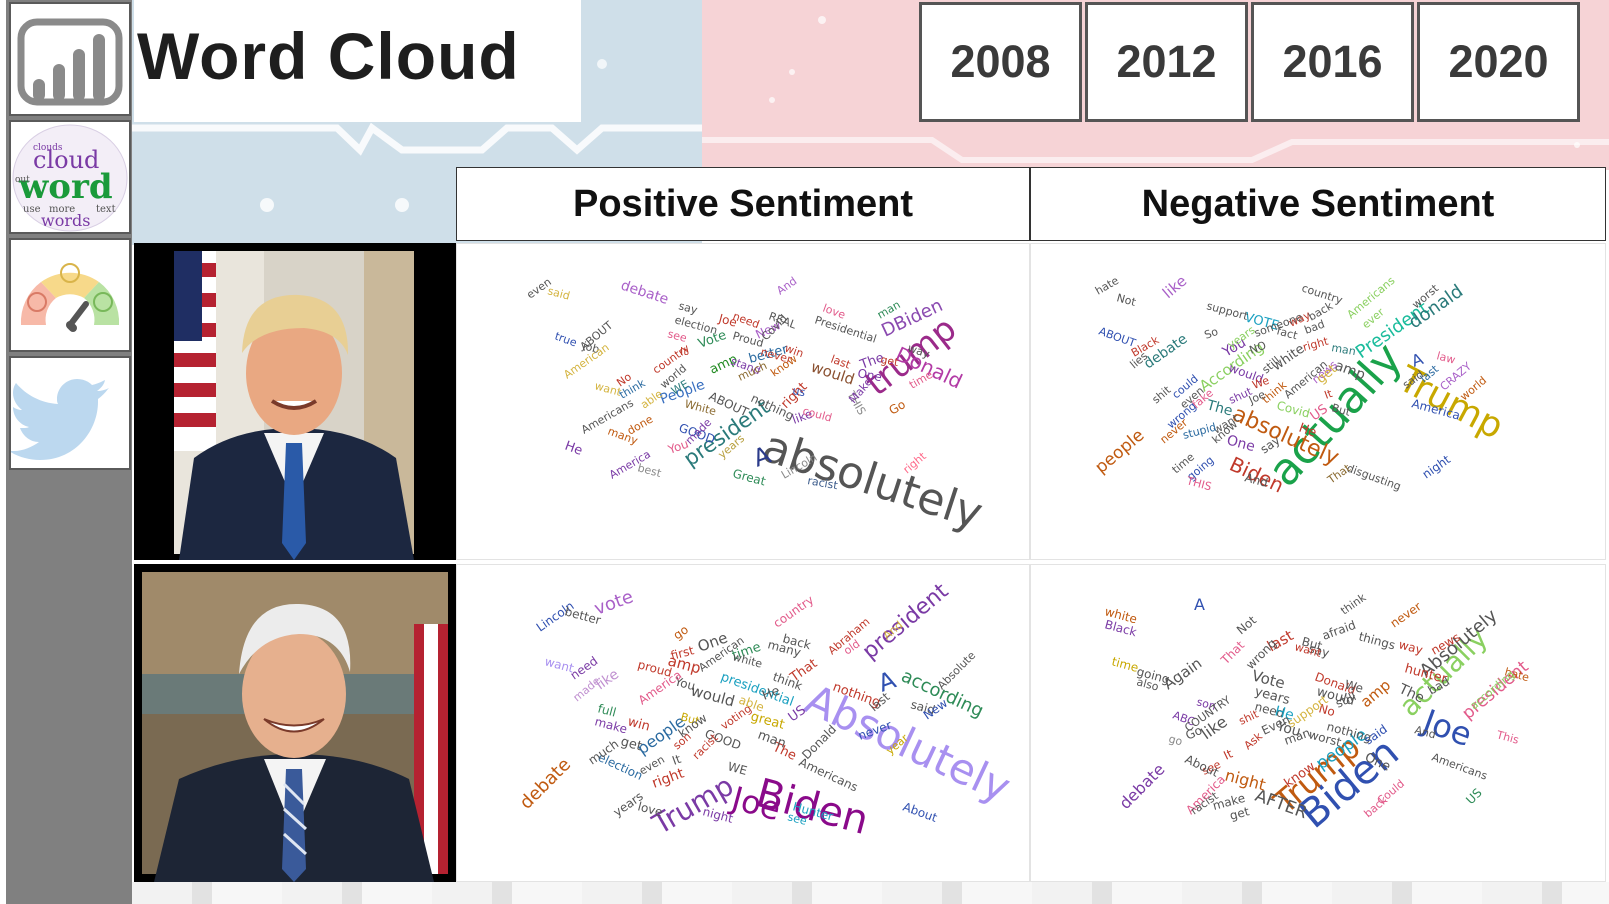  Describe the element at coordinates (1374, 478) in the screenshot. I see `word-cloud-word: disgusting` at that location.